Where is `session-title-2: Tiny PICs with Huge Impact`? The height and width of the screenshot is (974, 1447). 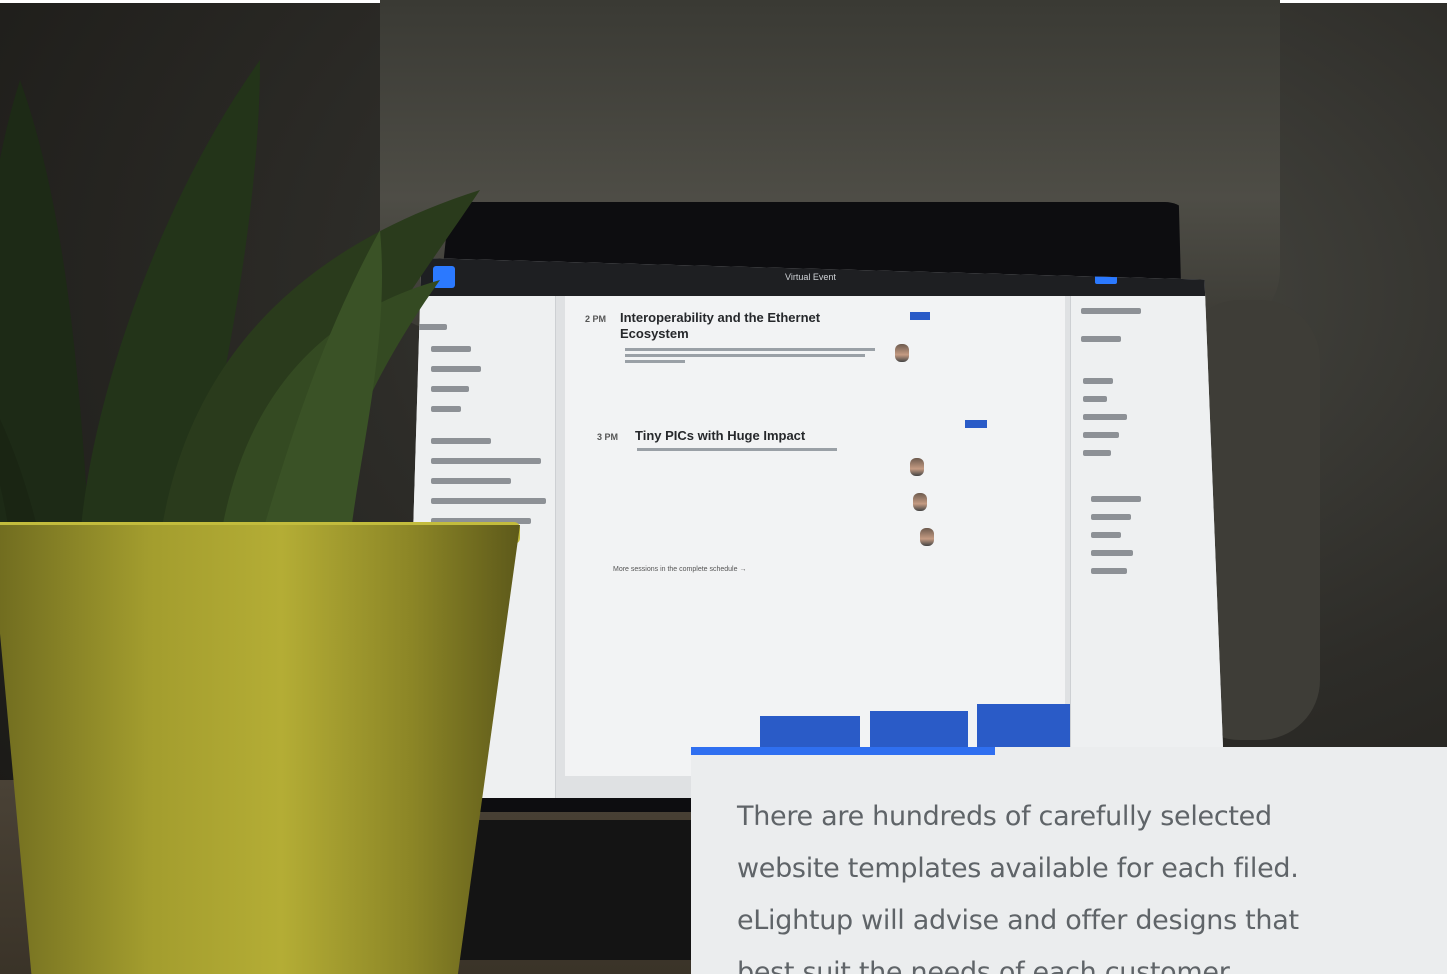
session-title-2: Tiny PICs with Huge Impact is located at coordinates (720, 435).